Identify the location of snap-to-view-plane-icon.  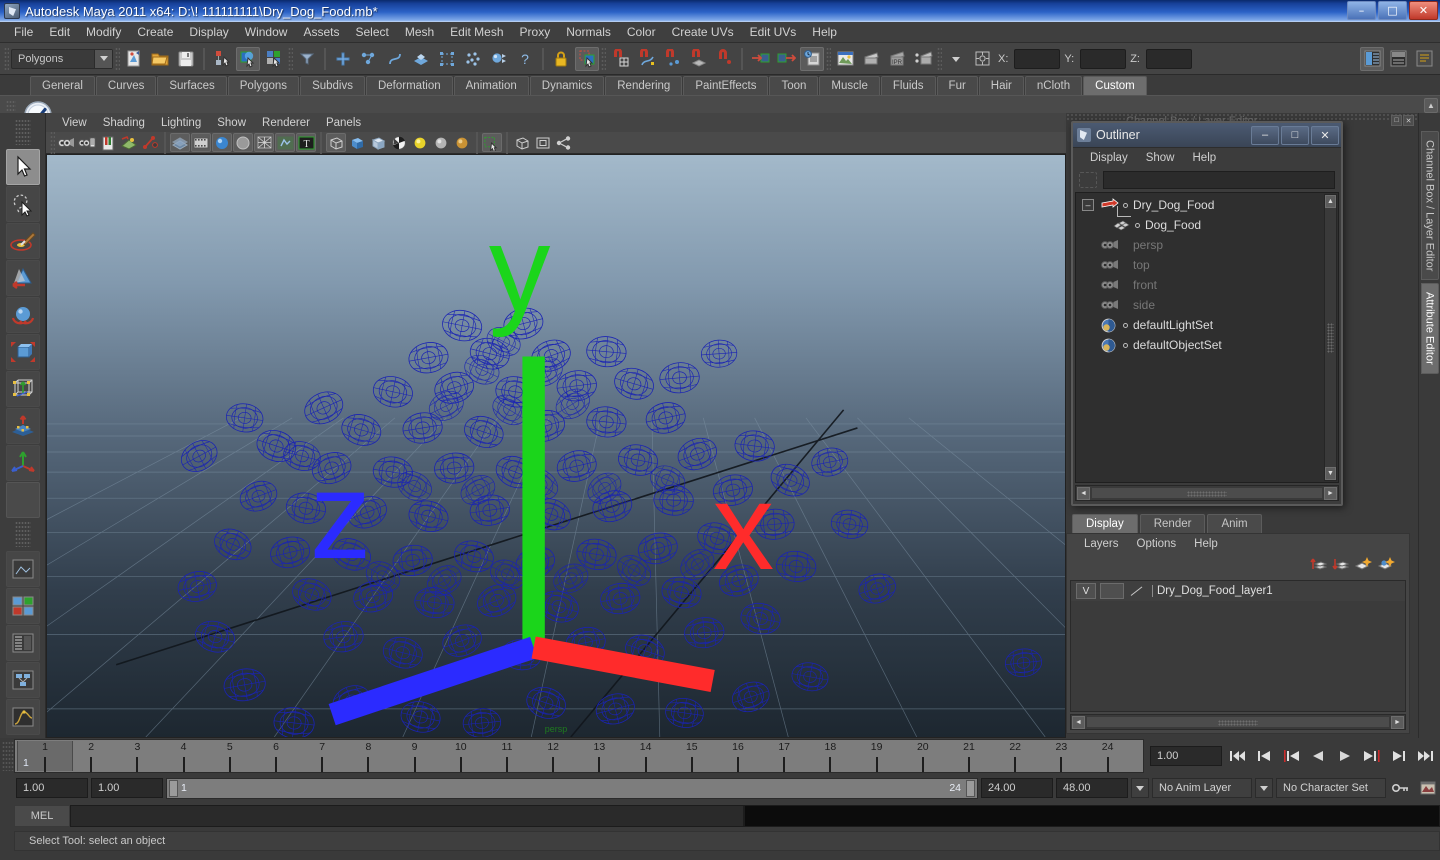
(724, 59).